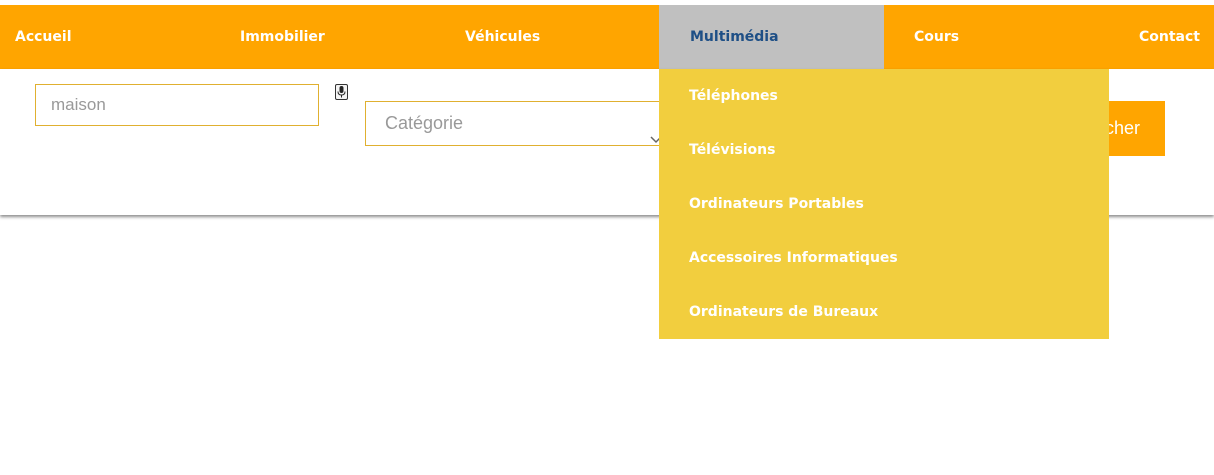 Image resolution: width=1214 pixels, height=475 pixels. What do you see at coordinates (732, 150) in the screenshot?
I see `dropdown-item-televisions: Télévisions` at bounding box center [732, 150].